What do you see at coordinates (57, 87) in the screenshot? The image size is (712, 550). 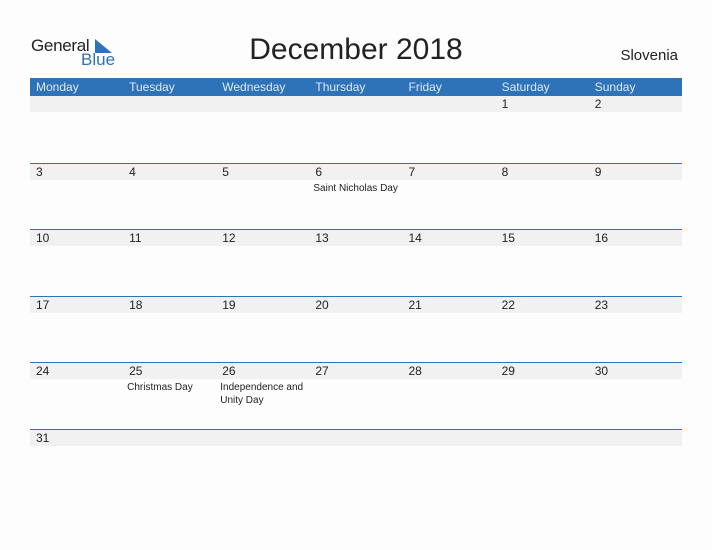 I see `weekday-monday: Monday` at bounding box center [57, 87].